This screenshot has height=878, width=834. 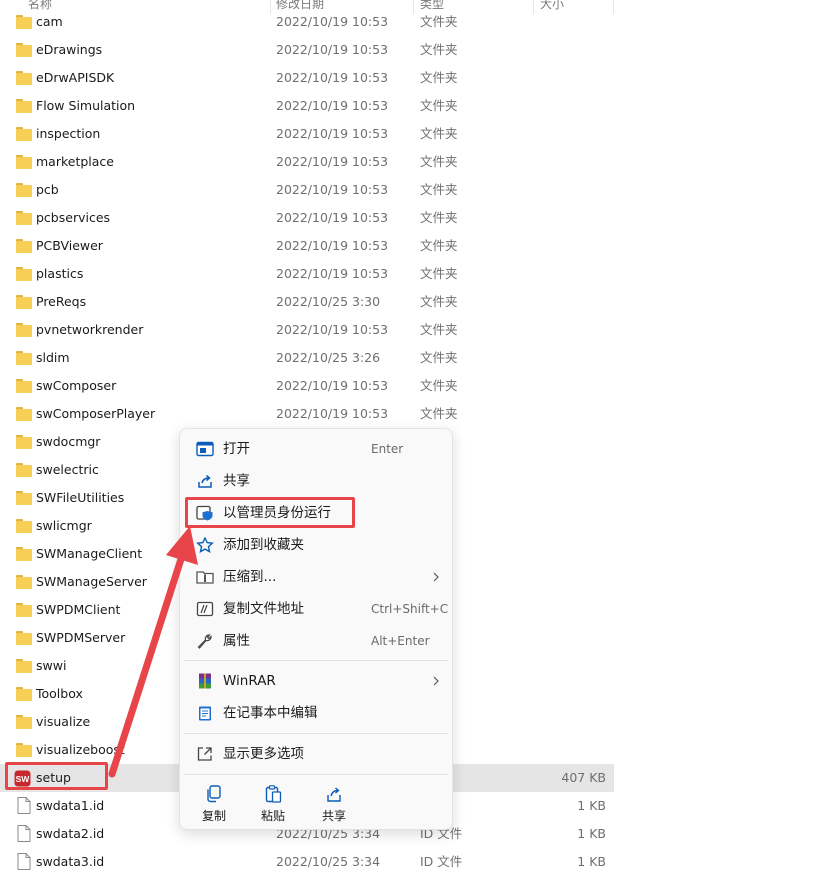 I want to click on file-row: marketplace 2022/10/19 10:53 文件夹, so click(x=307, y=162).